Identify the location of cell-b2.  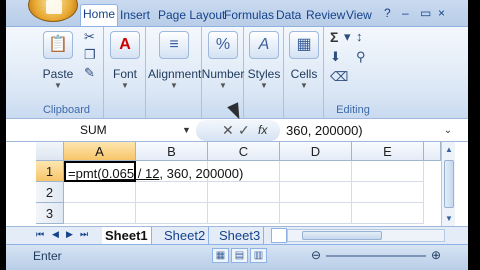
(172, 192).